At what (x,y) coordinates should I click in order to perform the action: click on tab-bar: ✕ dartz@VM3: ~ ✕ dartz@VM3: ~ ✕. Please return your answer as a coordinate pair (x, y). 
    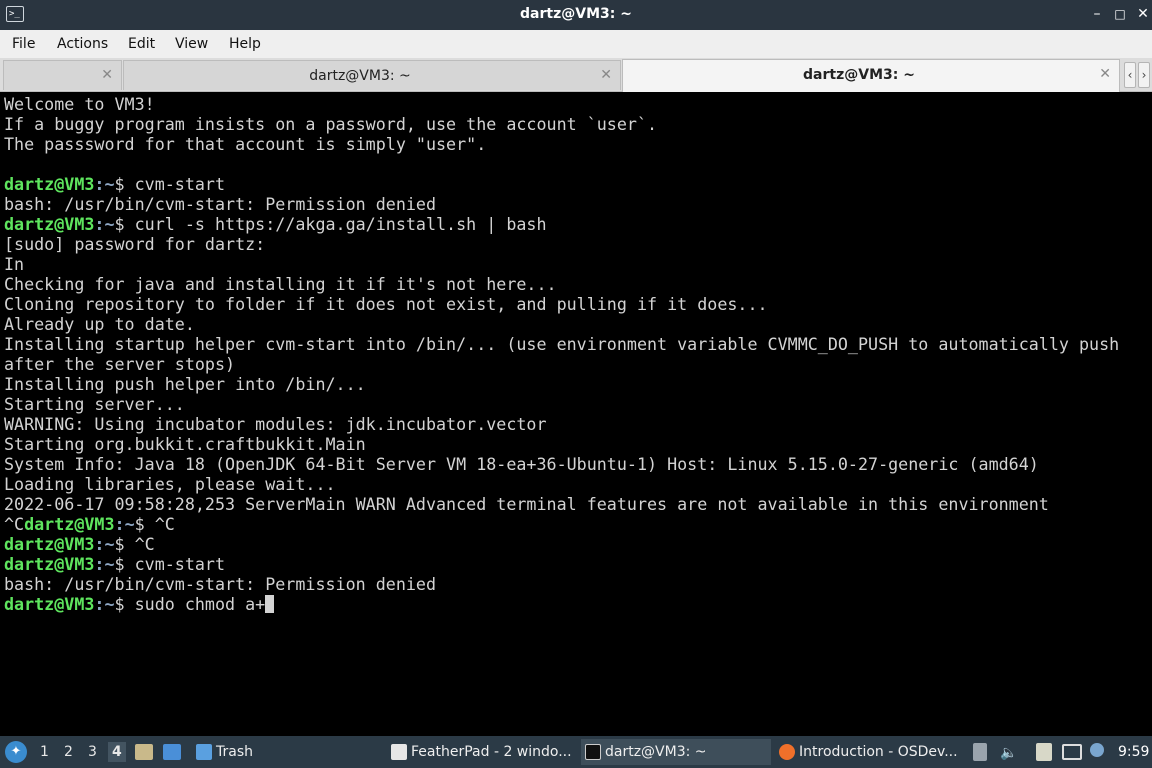
    Looking at the image, I should click on (576, 75).